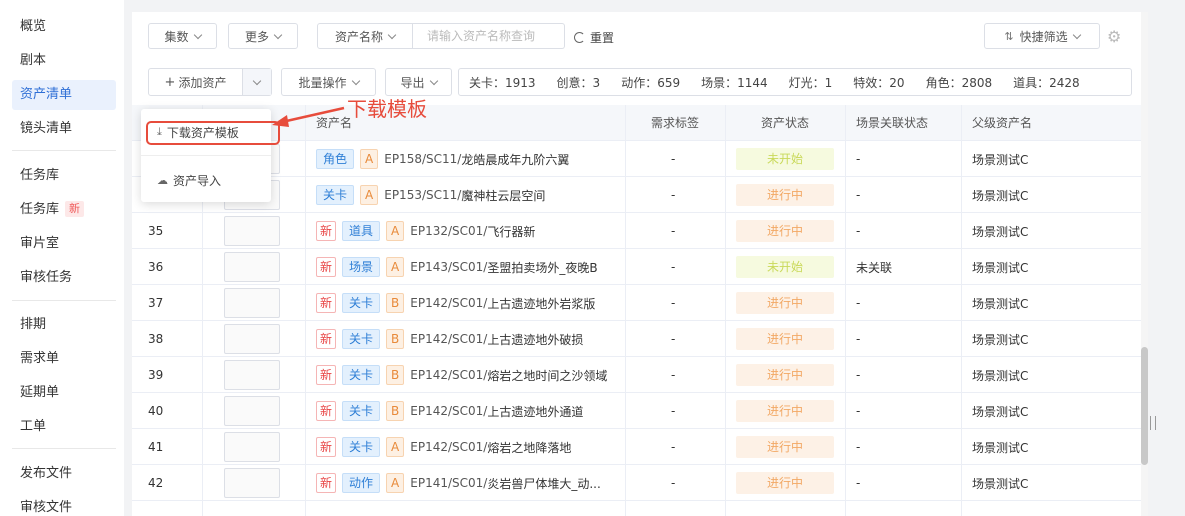 The width and height of the screenshot is (1185, 516). Describe the element at coordinates (785, 123) in the screenshot. I see `col-asset-status: 资产状态` at that location.